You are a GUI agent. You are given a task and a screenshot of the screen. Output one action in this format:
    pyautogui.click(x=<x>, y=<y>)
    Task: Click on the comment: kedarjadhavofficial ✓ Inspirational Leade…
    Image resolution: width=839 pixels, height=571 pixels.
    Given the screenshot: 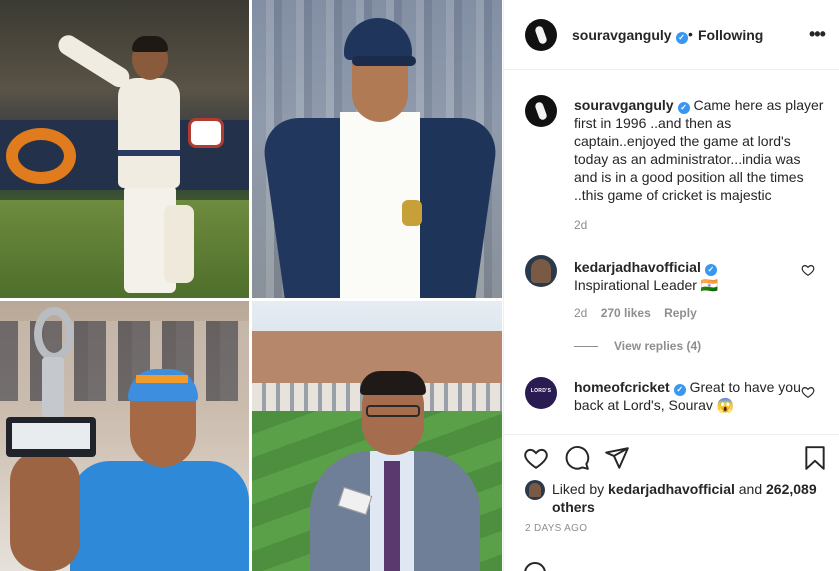 What is the action you would take?
    pyautogui.click(x=689, y=276)
    